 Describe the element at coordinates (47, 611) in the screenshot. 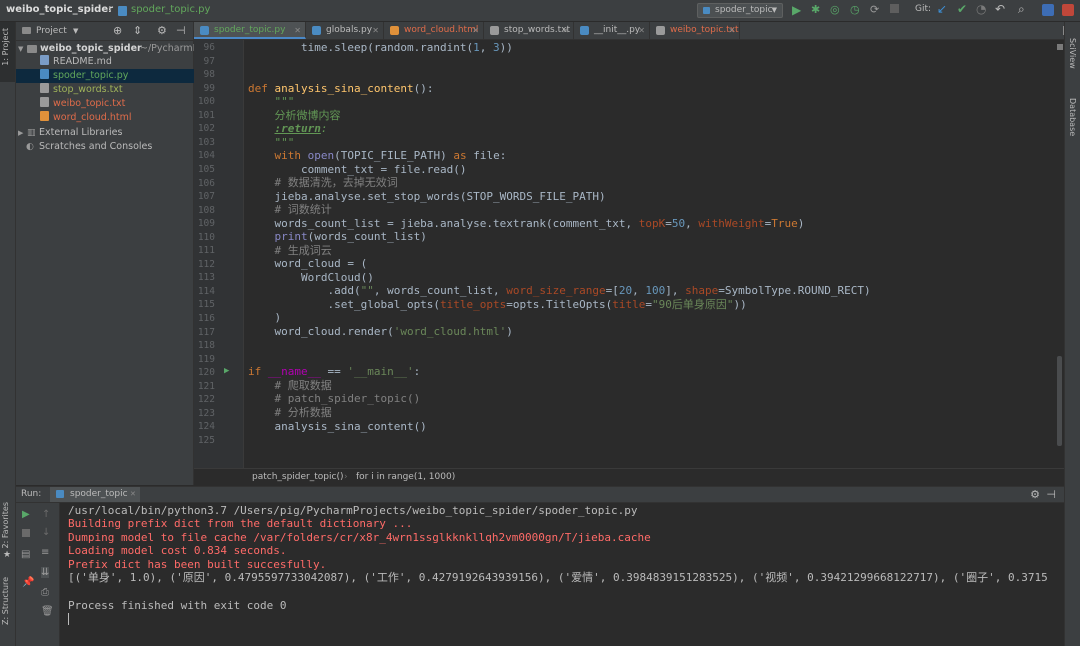

I see `trash-icon: 🗑` at that location.